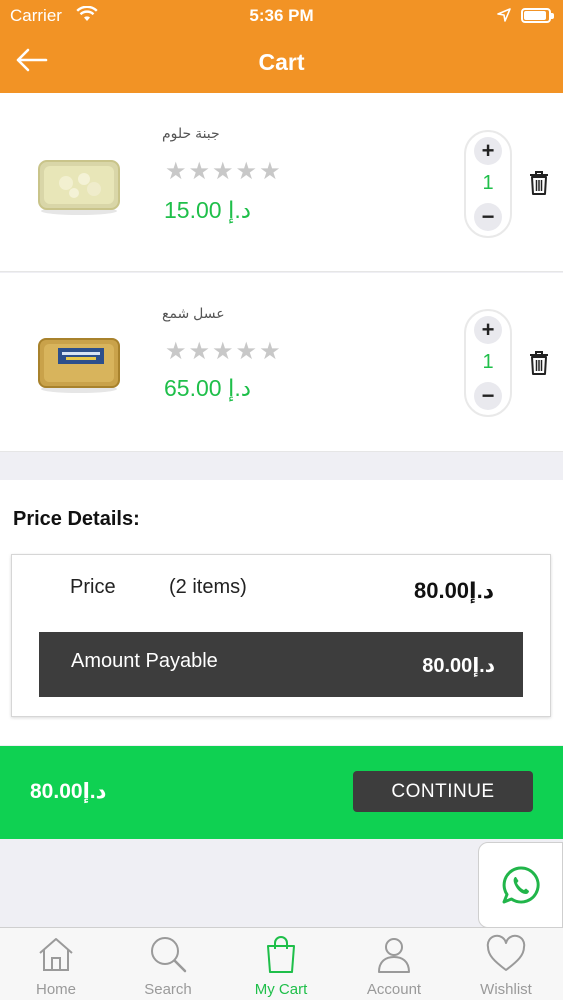  I want to click on amount-payable-label: Amount Payable, so click(144, 661).